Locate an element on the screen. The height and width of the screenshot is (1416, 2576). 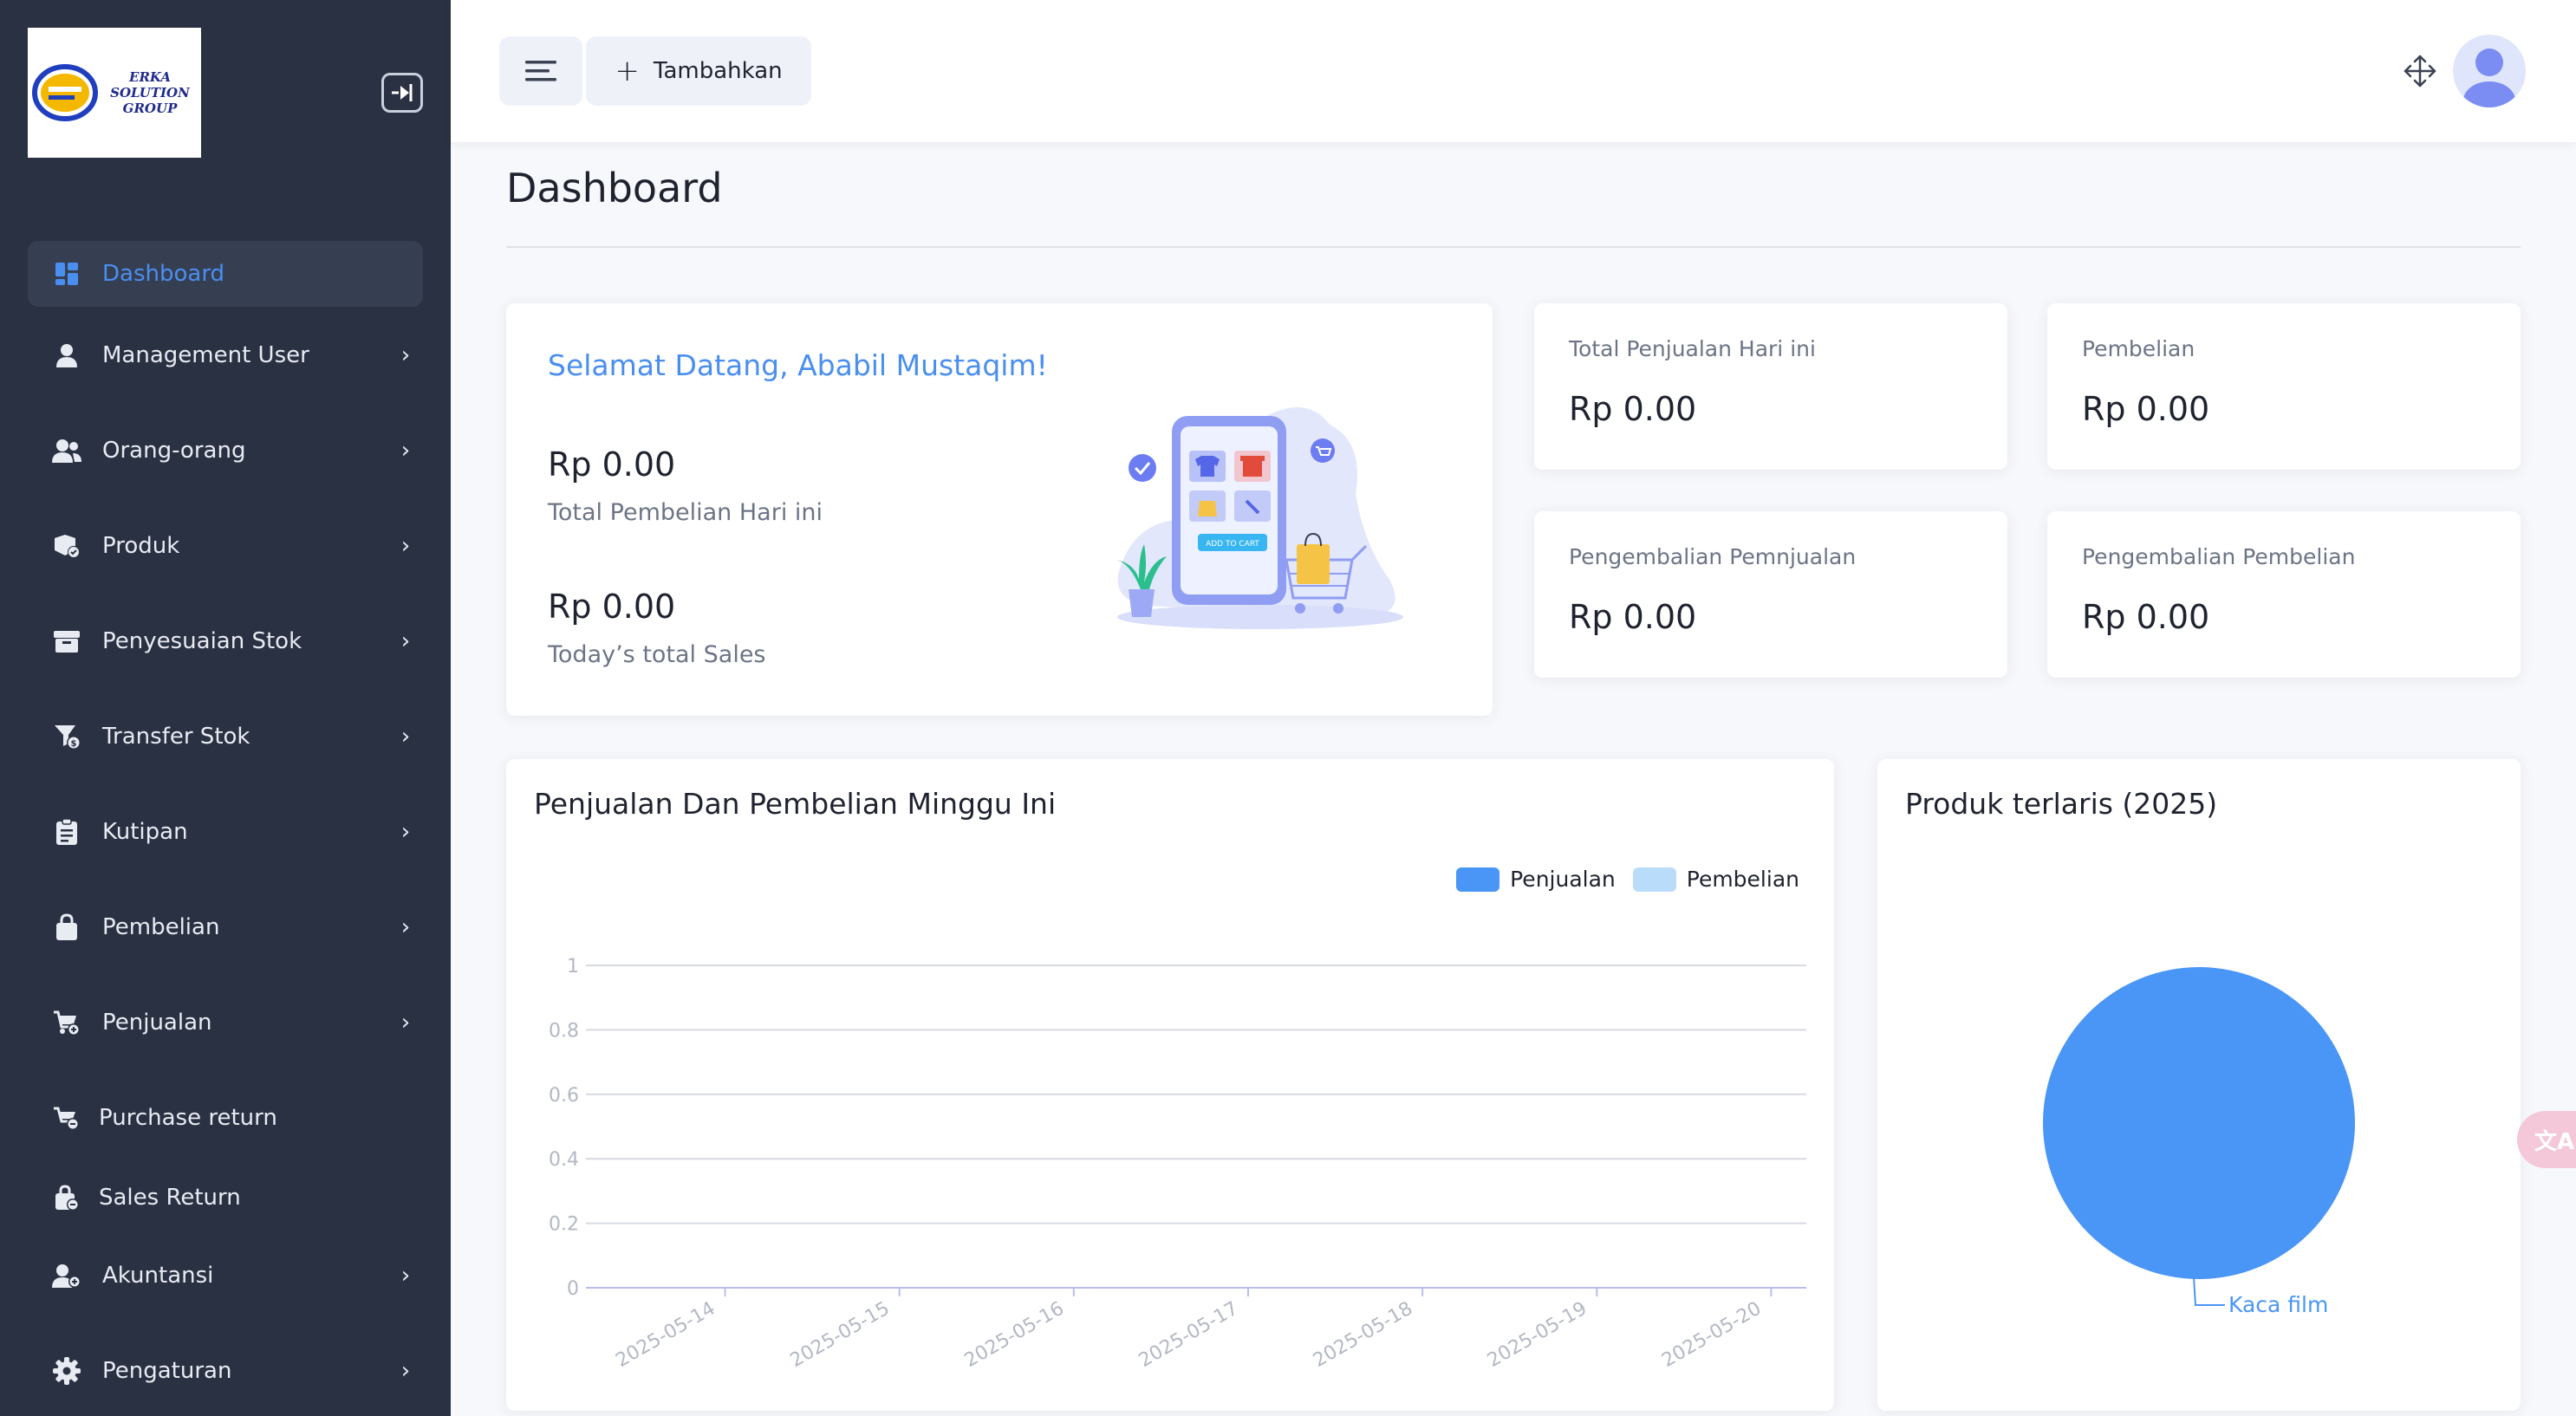
title-divider is located at coordinates (1513, 247).